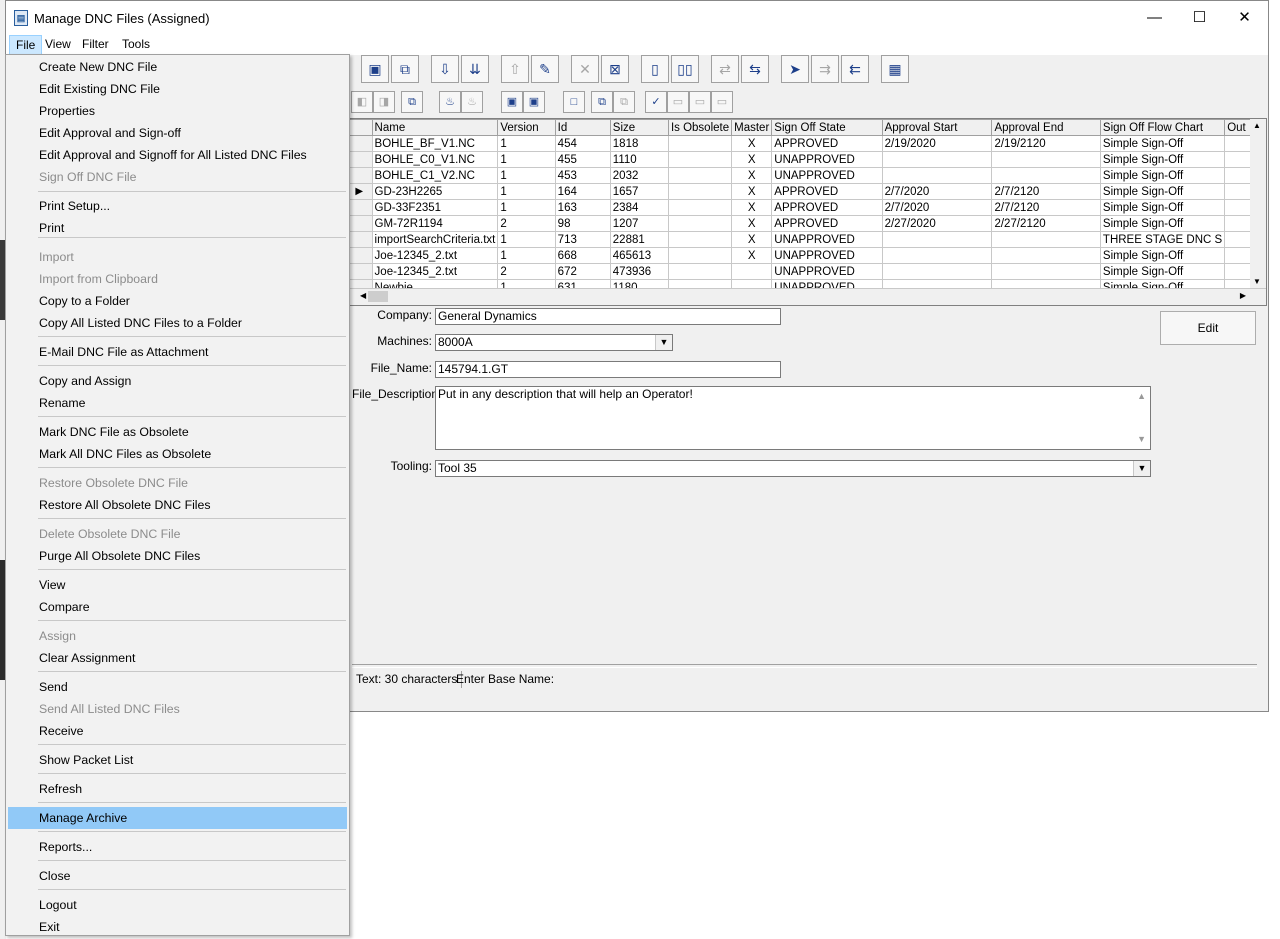  What do you see at coordinates (177, 556) in the screenshot?
I see `menu-item-purge-all-obsolete-dnc-files: Purge All Obsolete DNC Files` at bounding box center [177, 556].